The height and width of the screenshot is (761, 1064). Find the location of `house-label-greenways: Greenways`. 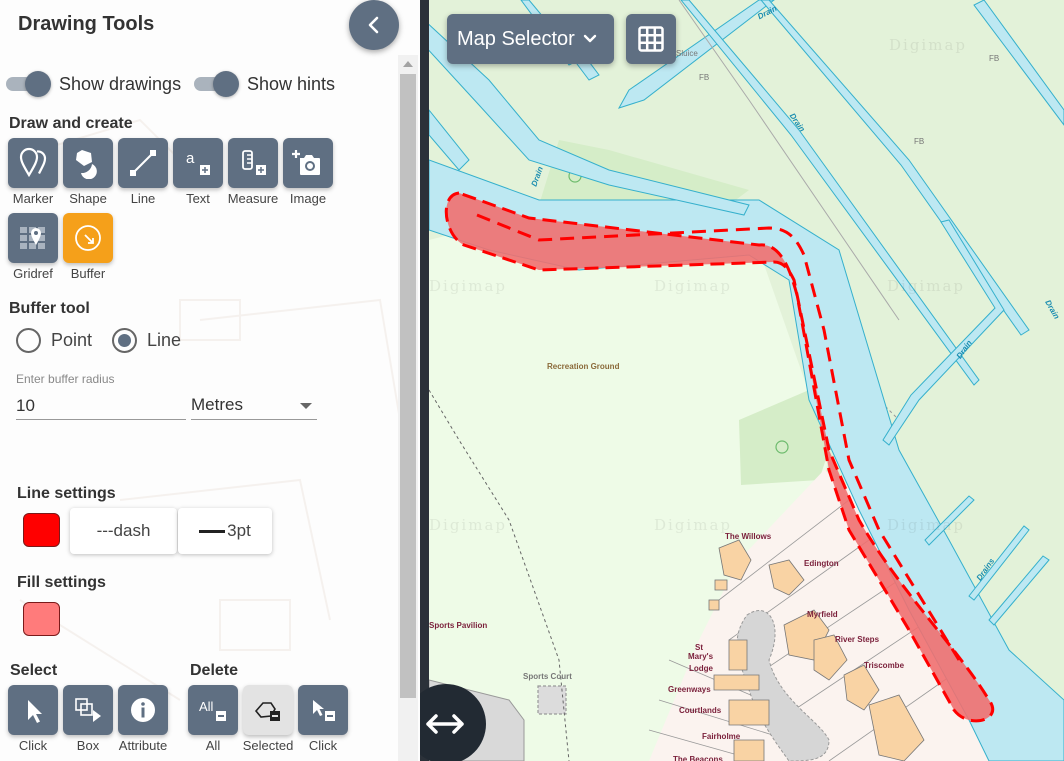

house-label-greenways: Greenways is located at coordinates (689, 689).